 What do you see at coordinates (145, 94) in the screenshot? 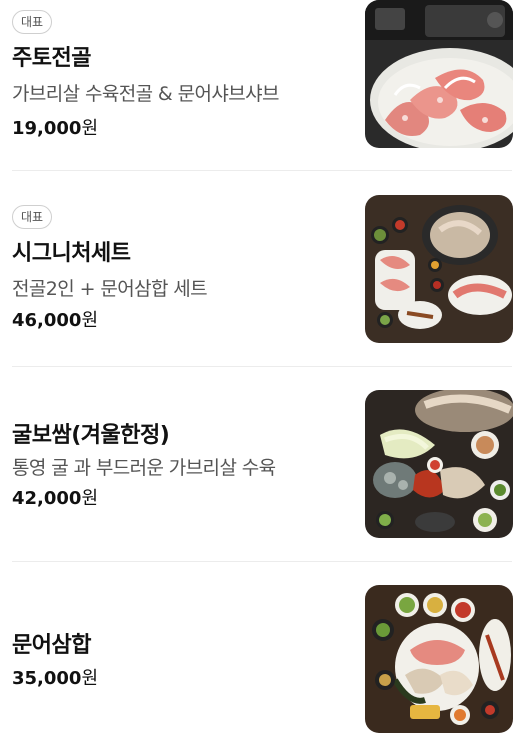
I see `menu-item-description: 가브리살 수육전골 & 문어샤브샤브` at bounding box center [145, 94].